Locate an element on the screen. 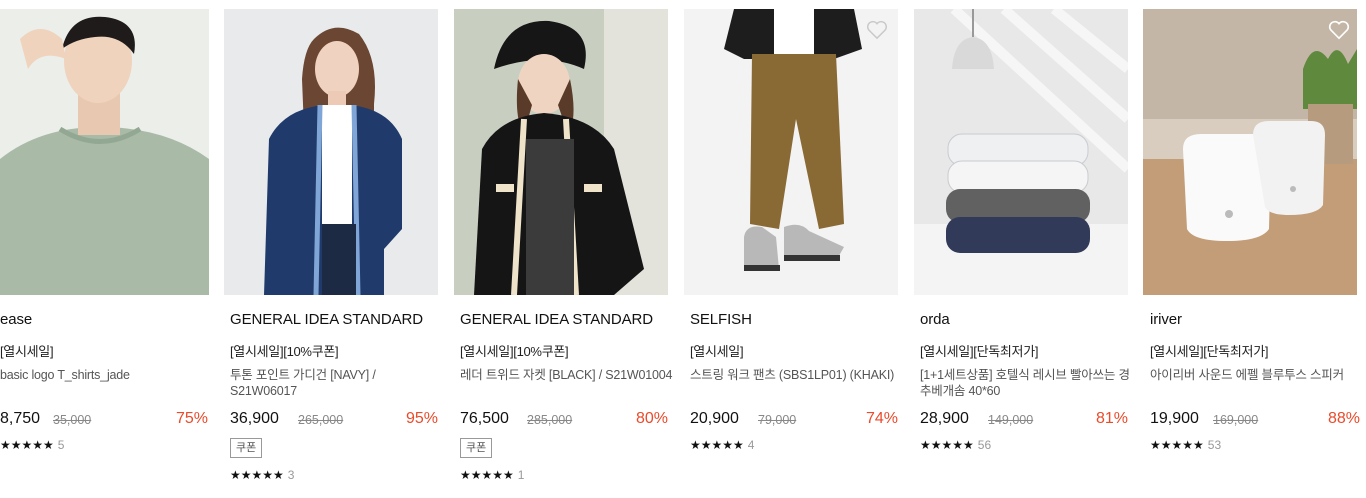 The image size is (1366, 498). original-price: 169,000 is located at coordinates (1236, 420).